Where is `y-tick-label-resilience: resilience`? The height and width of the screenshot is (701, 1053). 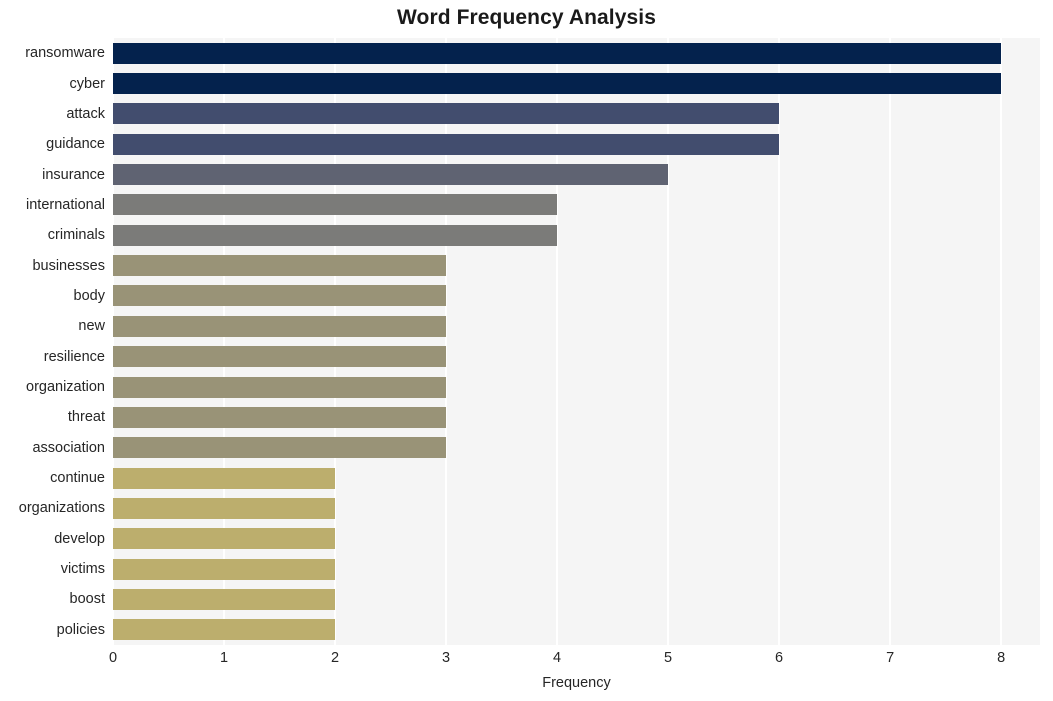
y-tick-label-resilience: resilience is located at coordinates (74, 356).